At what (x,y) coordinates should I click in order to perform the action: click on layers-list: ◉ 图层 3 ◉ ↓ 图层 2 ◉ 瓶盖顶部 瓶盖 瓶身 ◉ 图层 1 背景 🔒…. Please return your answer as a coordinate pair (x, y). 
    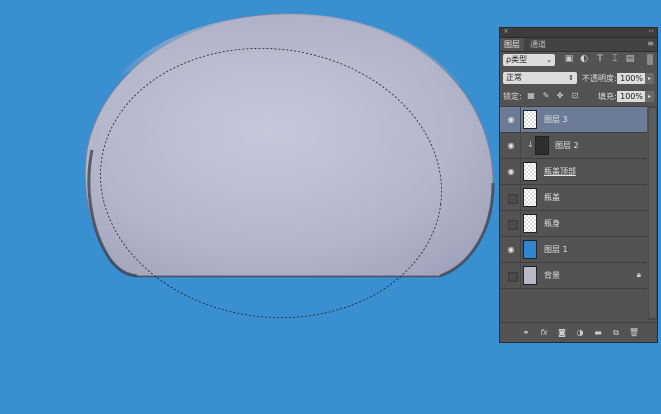
    Looking at the image, I should click on (573, 213).